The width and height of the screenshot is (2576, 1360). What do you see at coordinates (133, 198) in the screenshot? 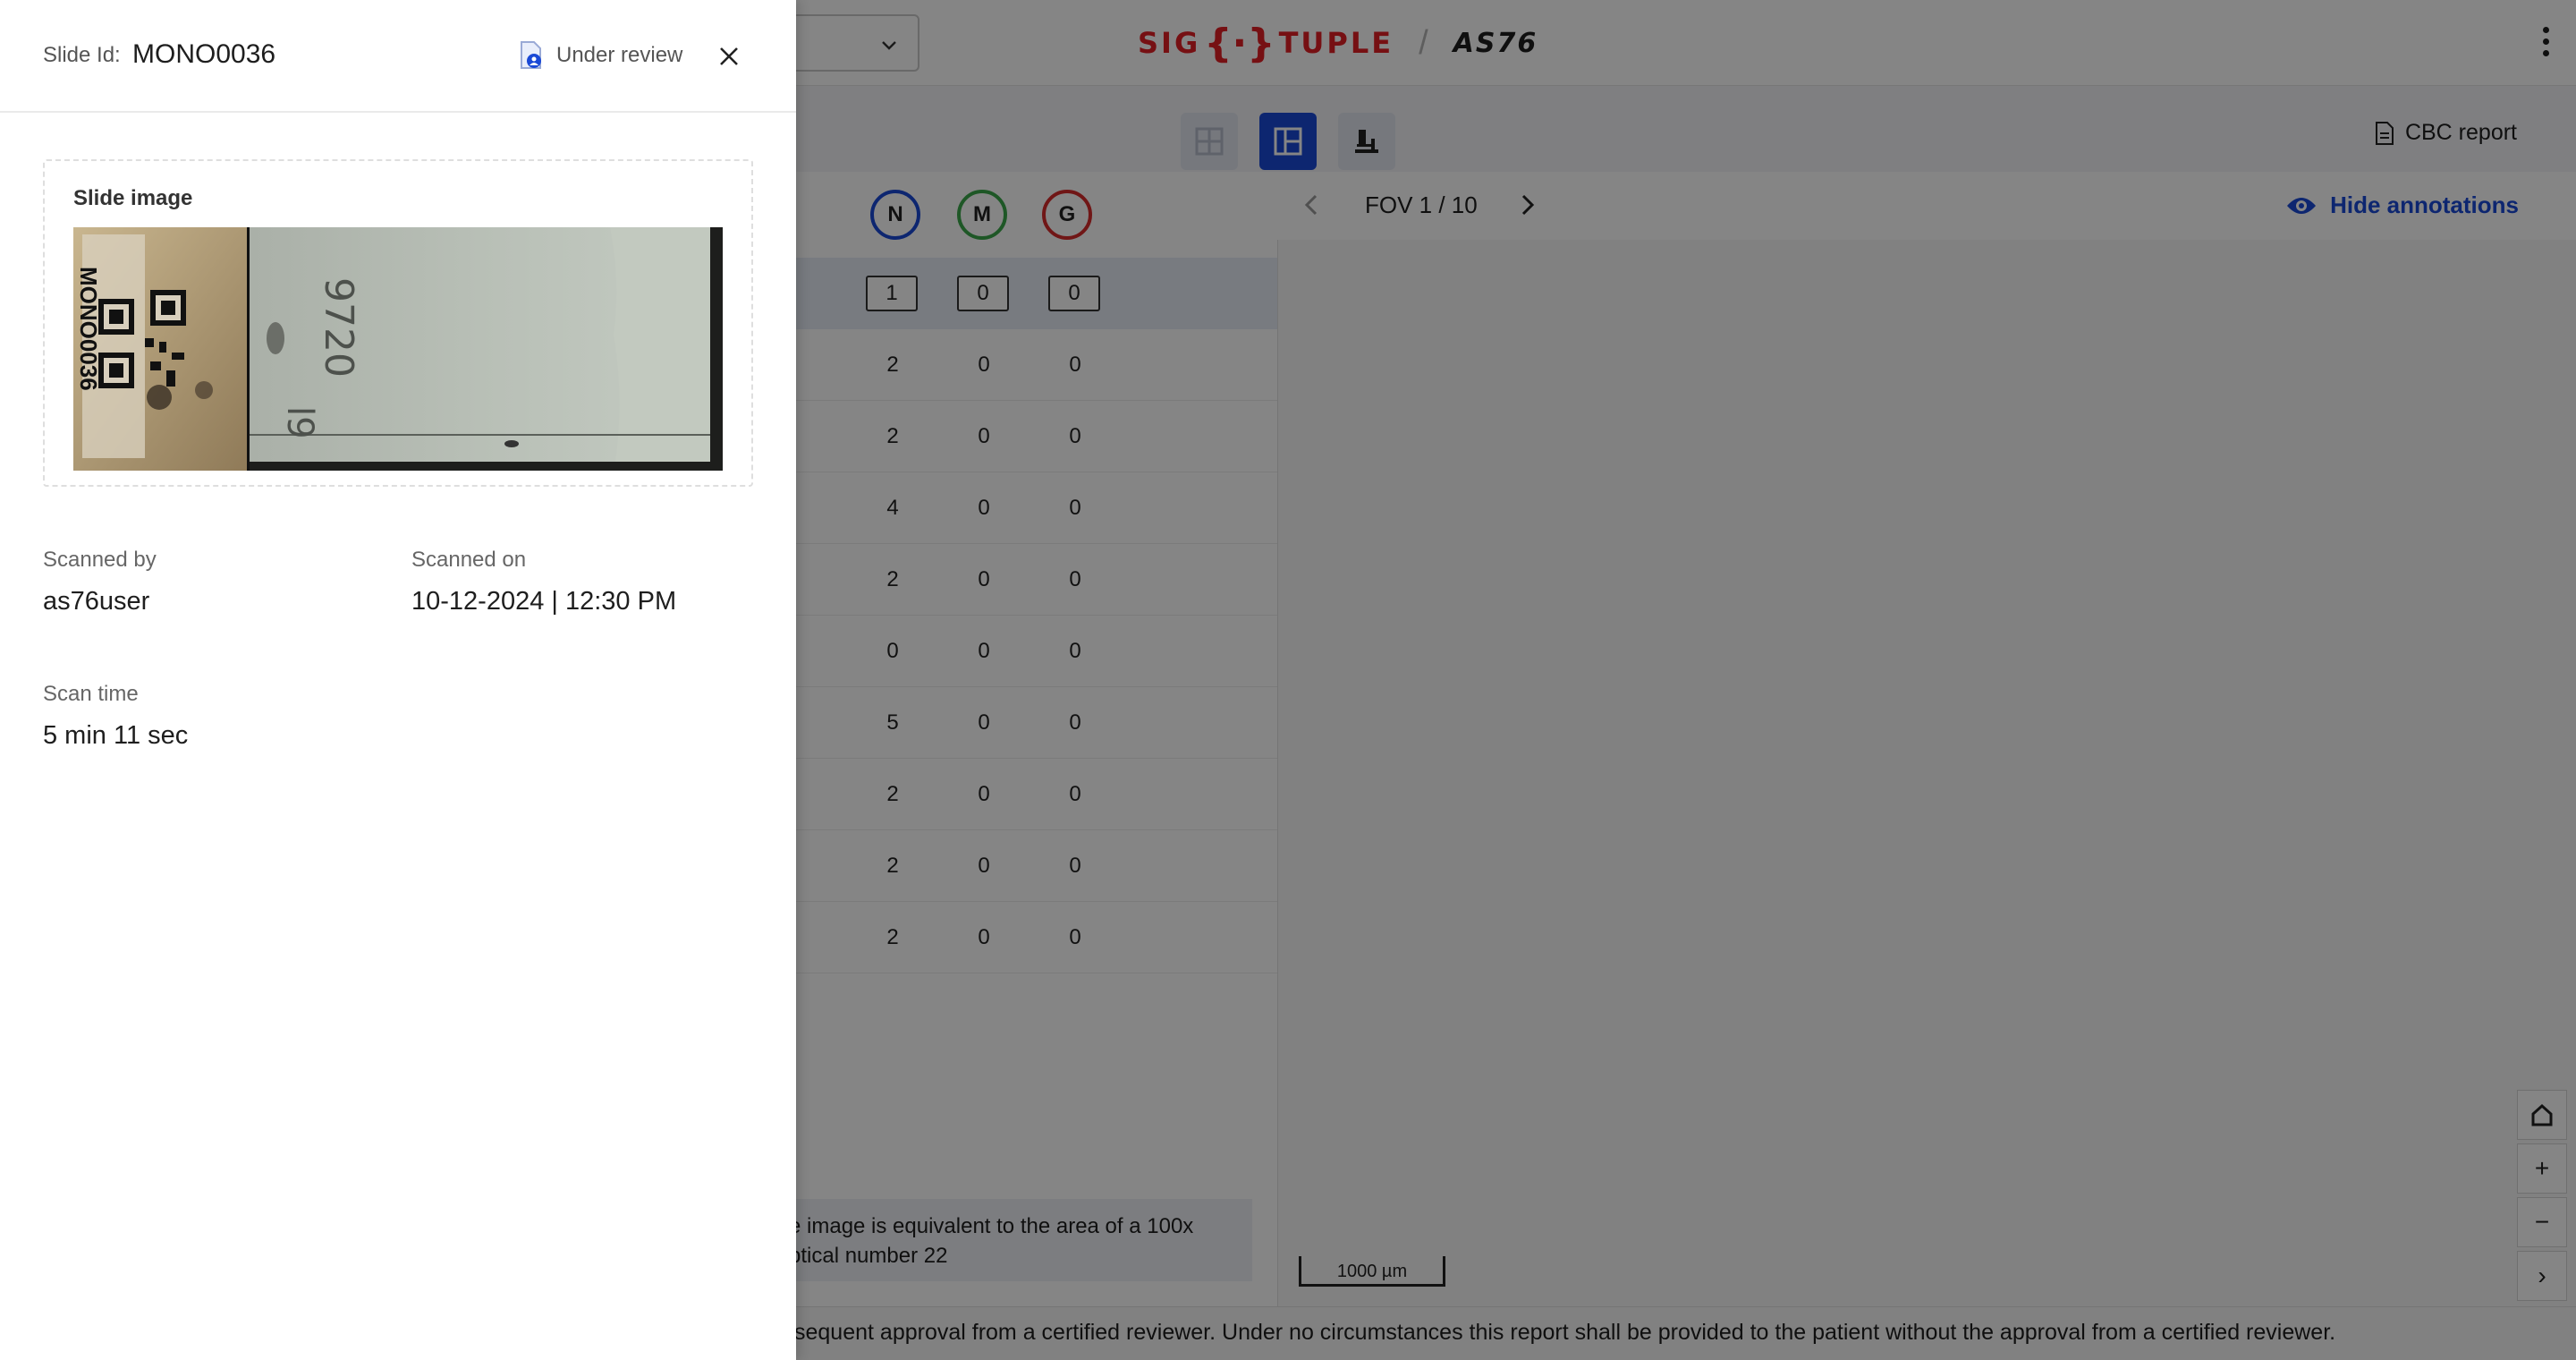
I see `slide-image-title: Slide image` at bounding box center [133, 198].